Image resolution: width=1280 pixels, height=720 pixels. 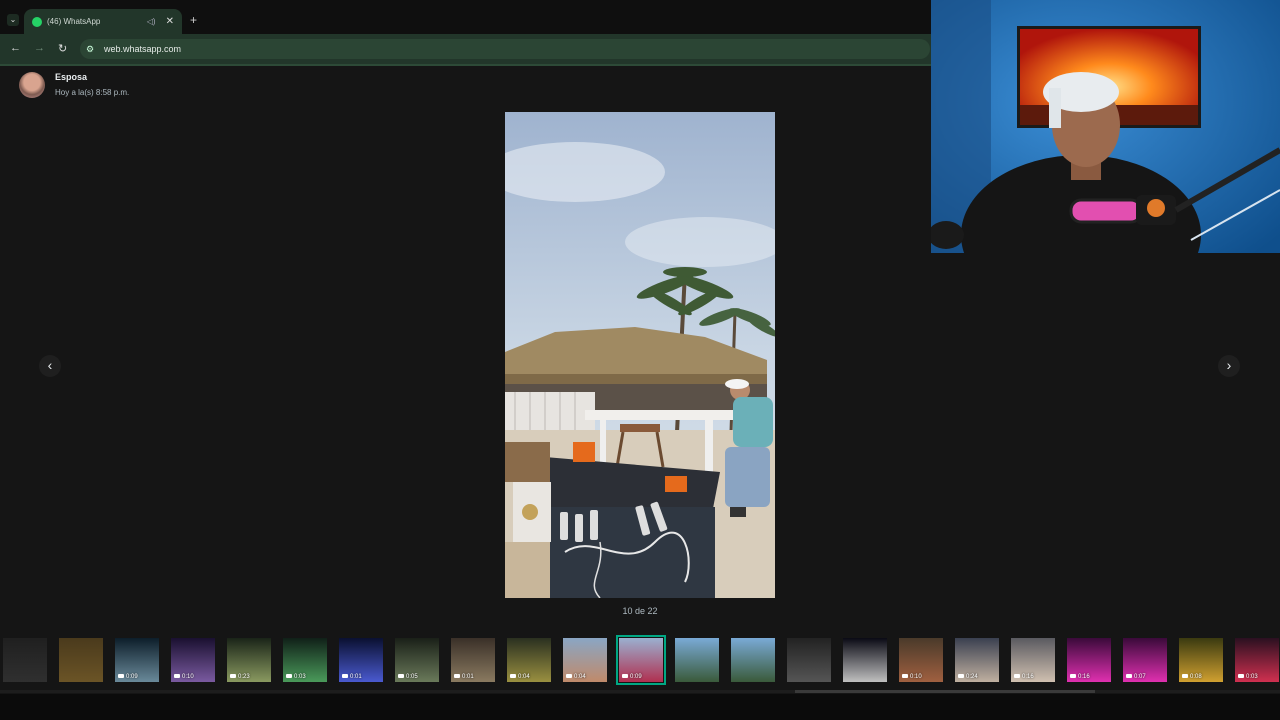 What do you see at coordinates (1145, 660) in the screenshot?
I see `thumbnail: 0:07` at bounding box center [1145, 660].